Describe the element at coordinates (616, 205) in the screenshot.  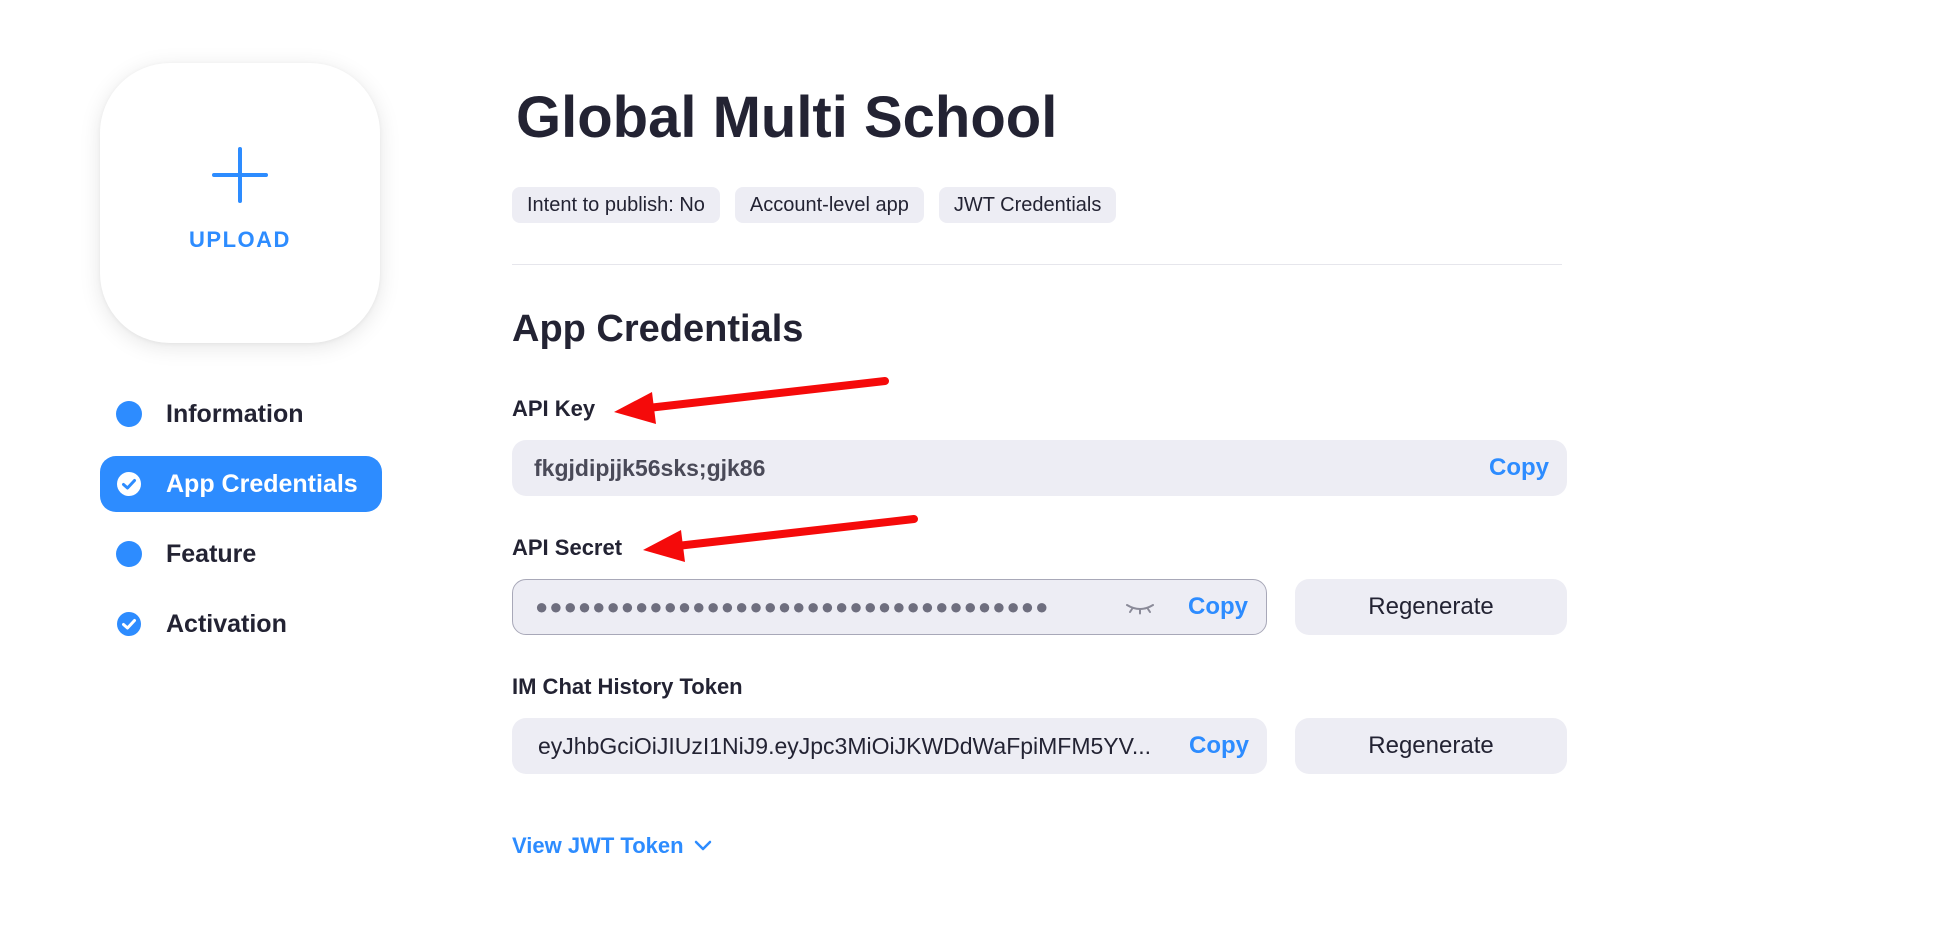
I see `tag-intent-to-publish: Intent to publish: No` at that location.